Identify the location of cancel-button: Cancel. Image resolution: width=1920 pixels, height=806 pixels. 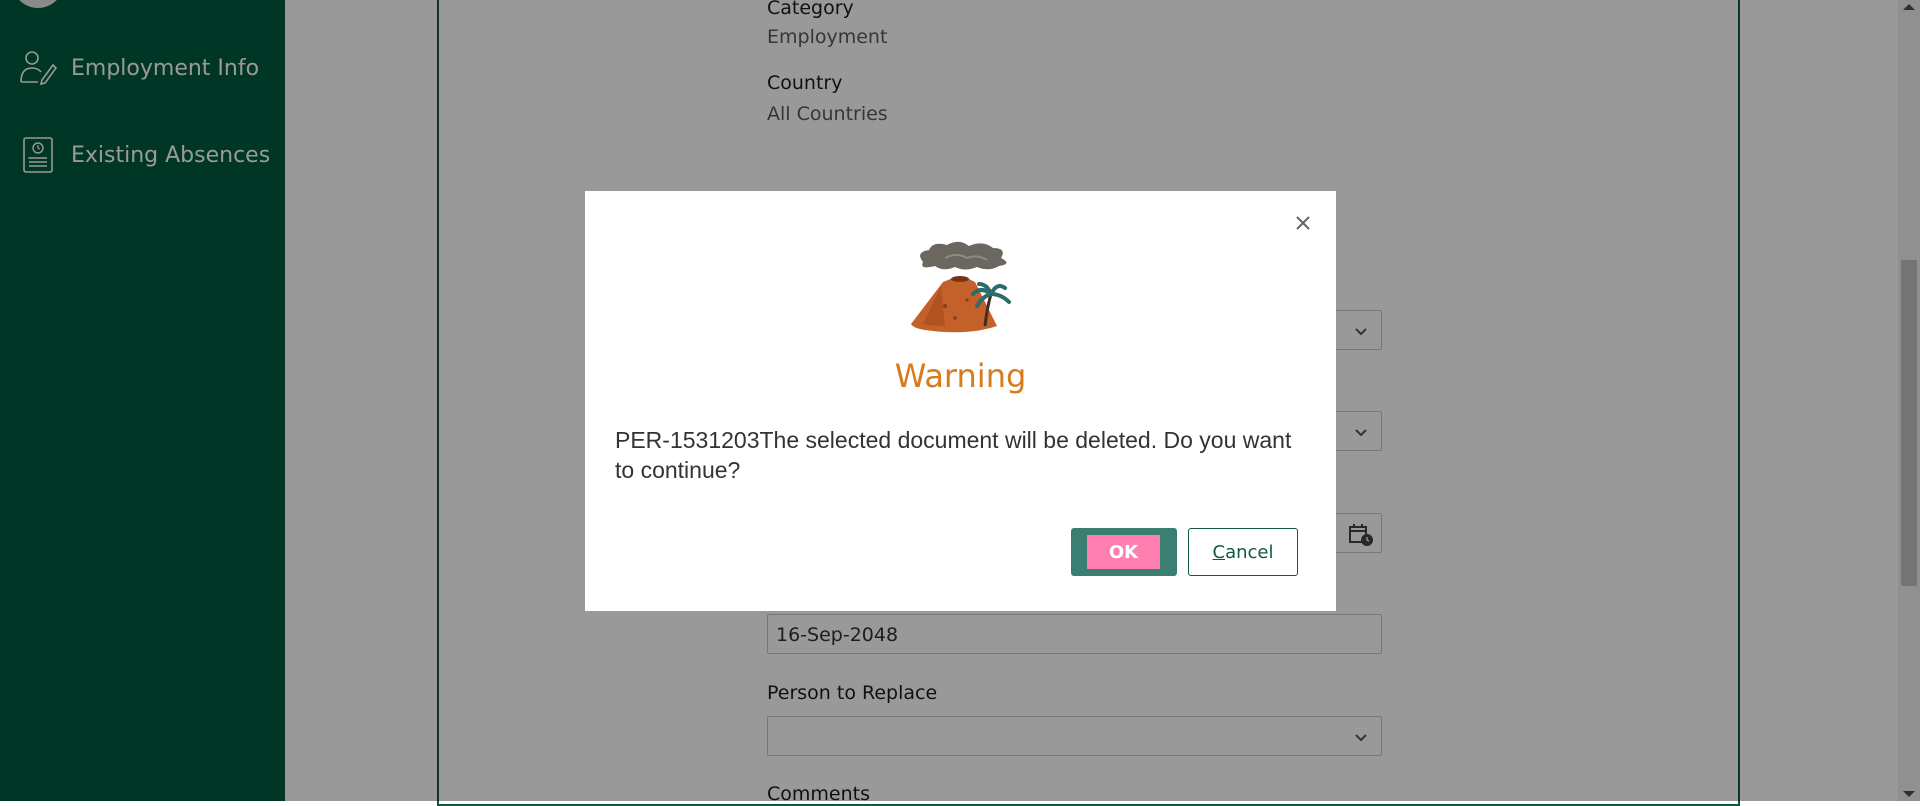
(1243, 552).